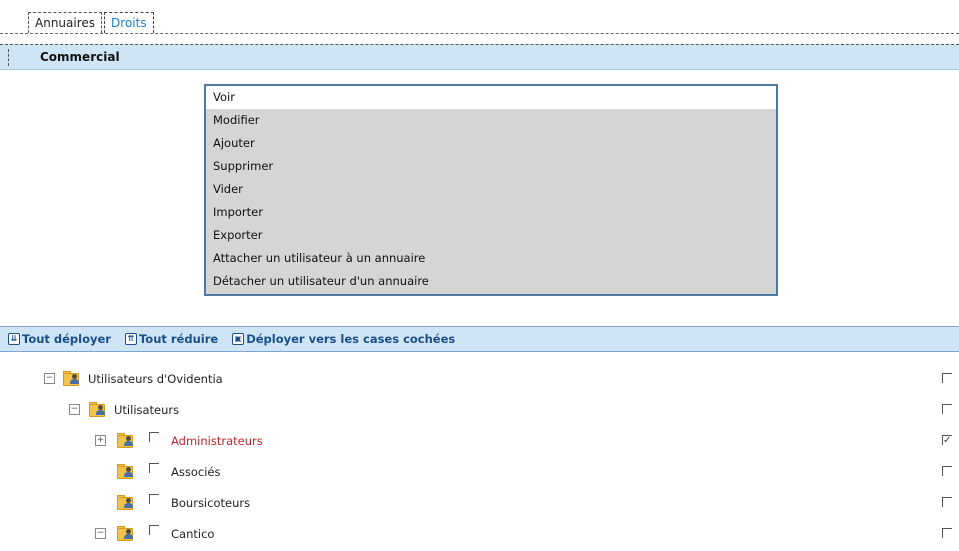 This screenshot has height=551, width=959. I want to click on tree-node-label: Associés, so click(195, 472).